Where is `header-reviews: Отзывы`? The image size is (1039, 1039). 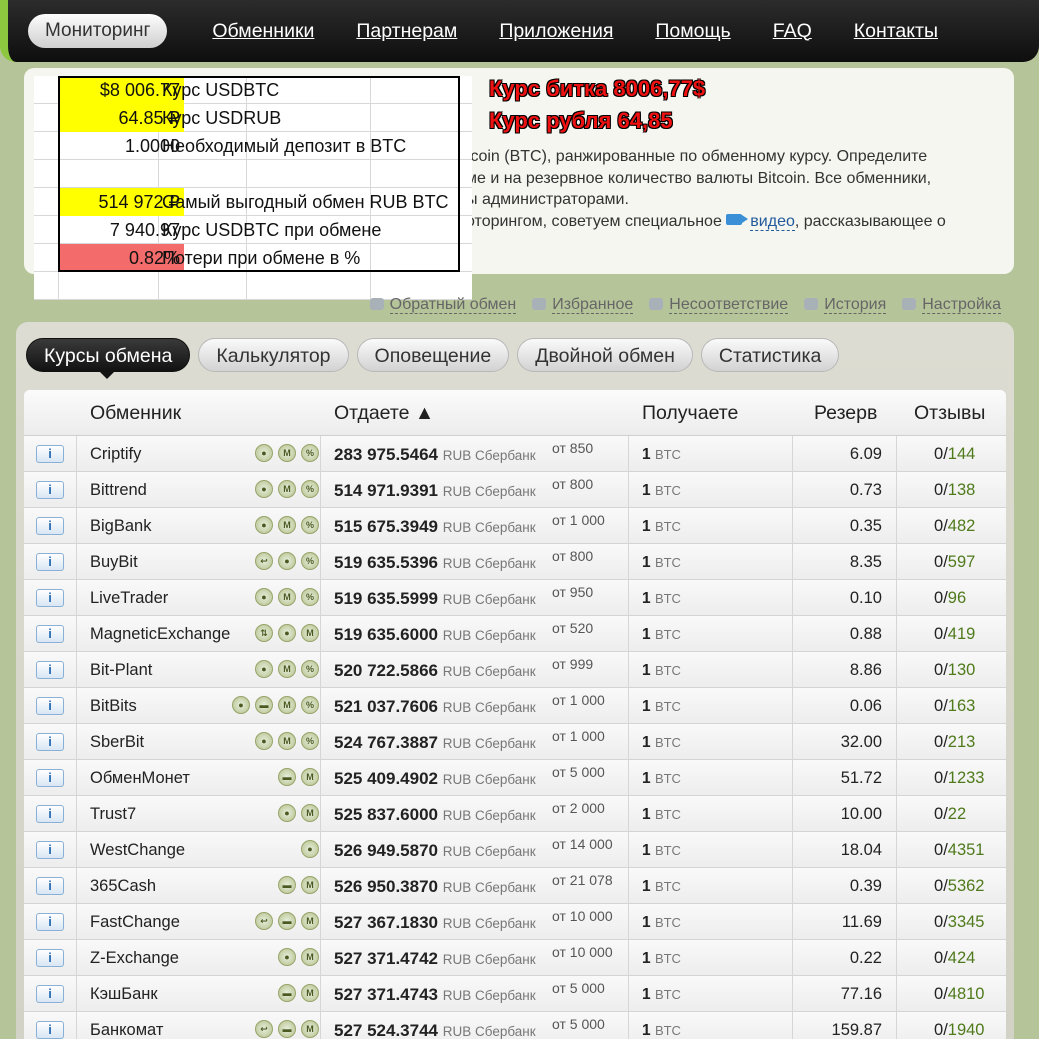 header-reviews: Отзывы is located at coordinates (949, 413).